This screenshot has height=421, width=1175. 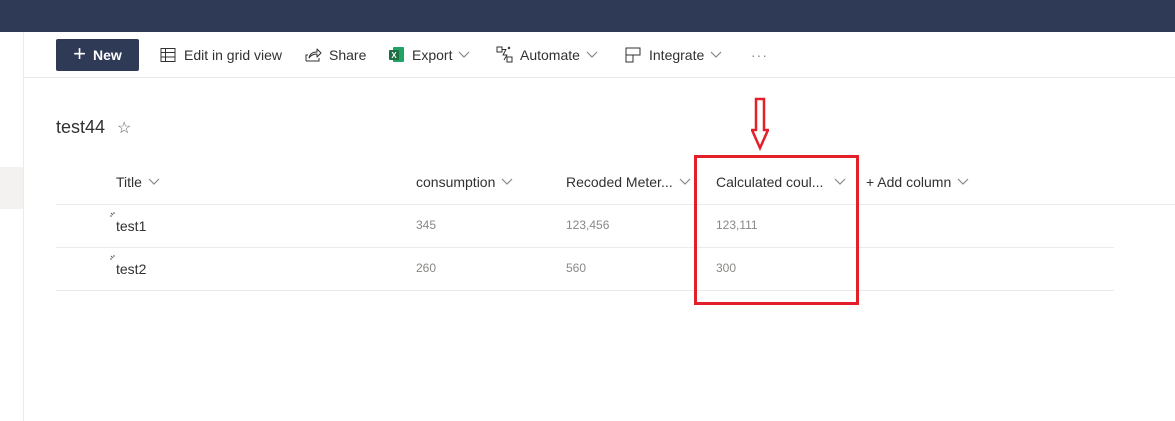 What do you see at coordinates (504, 55) in the screenshot?
I see `automate-icon` at bounding box center [504, 55].